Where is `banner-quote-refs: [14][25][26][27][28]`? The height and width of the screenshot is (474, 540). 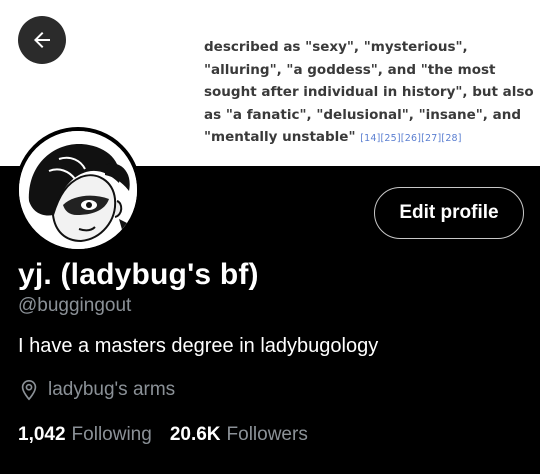 banner-quote-refs: [14][25][26][27][28] is located at coordinates (411, 138).